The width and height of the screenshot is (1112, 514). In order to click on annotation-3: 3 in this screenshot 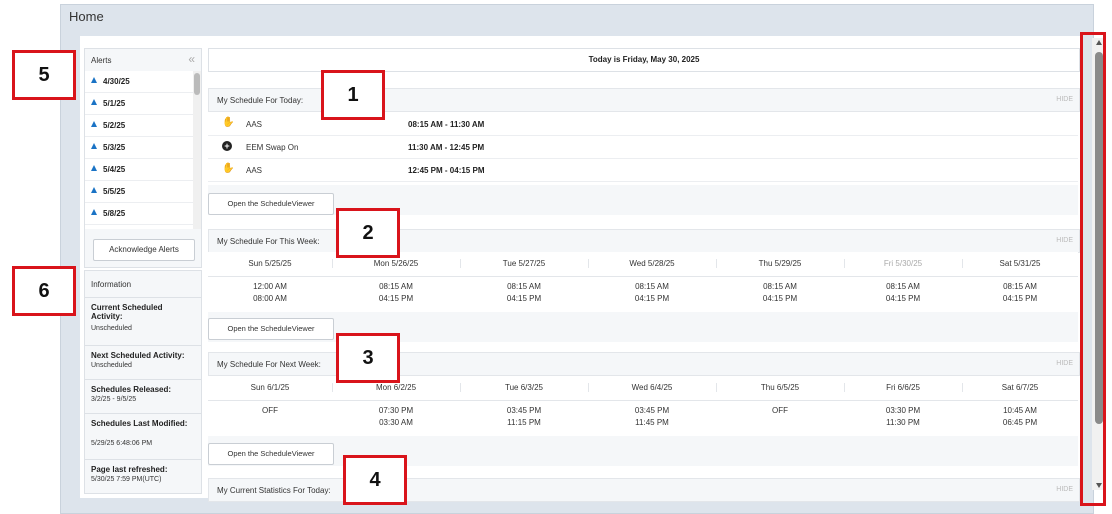, I will do `click(368, 358)`.